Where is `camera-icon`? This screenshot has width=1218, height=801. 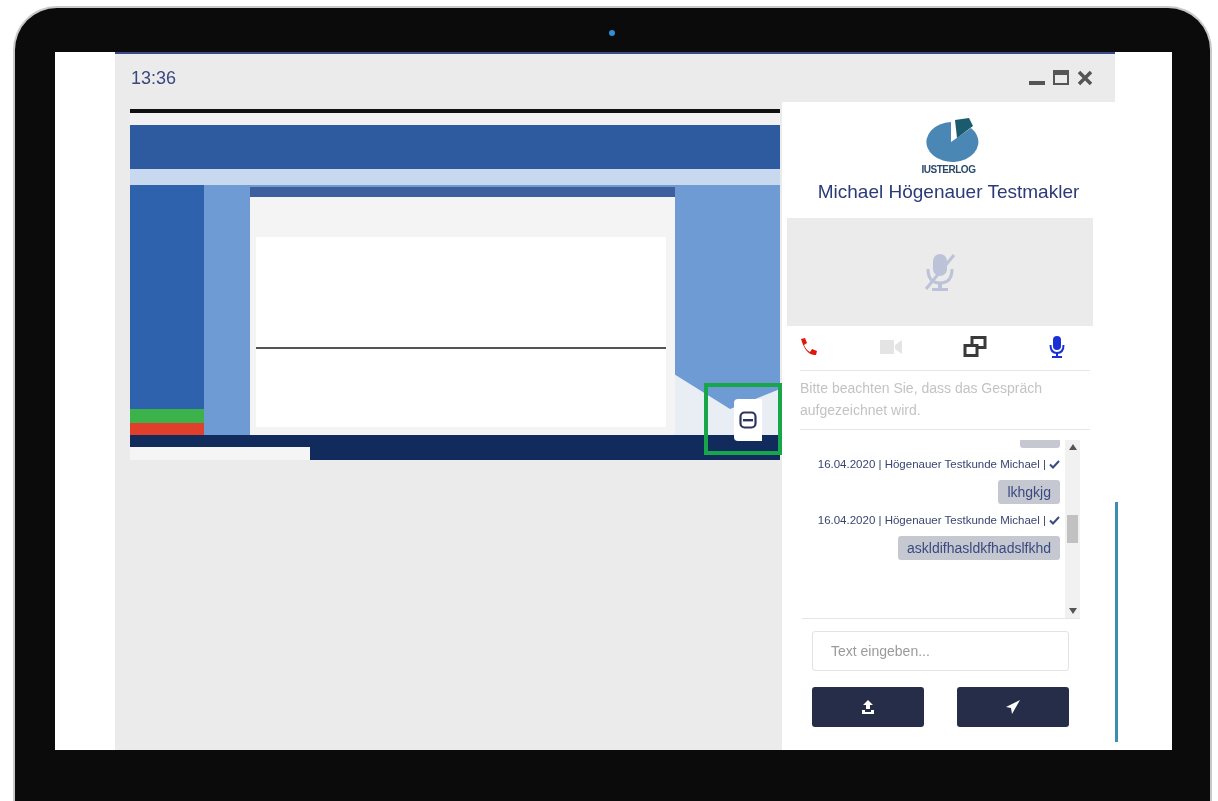 camera-icon is located at coordinates (612, 33).